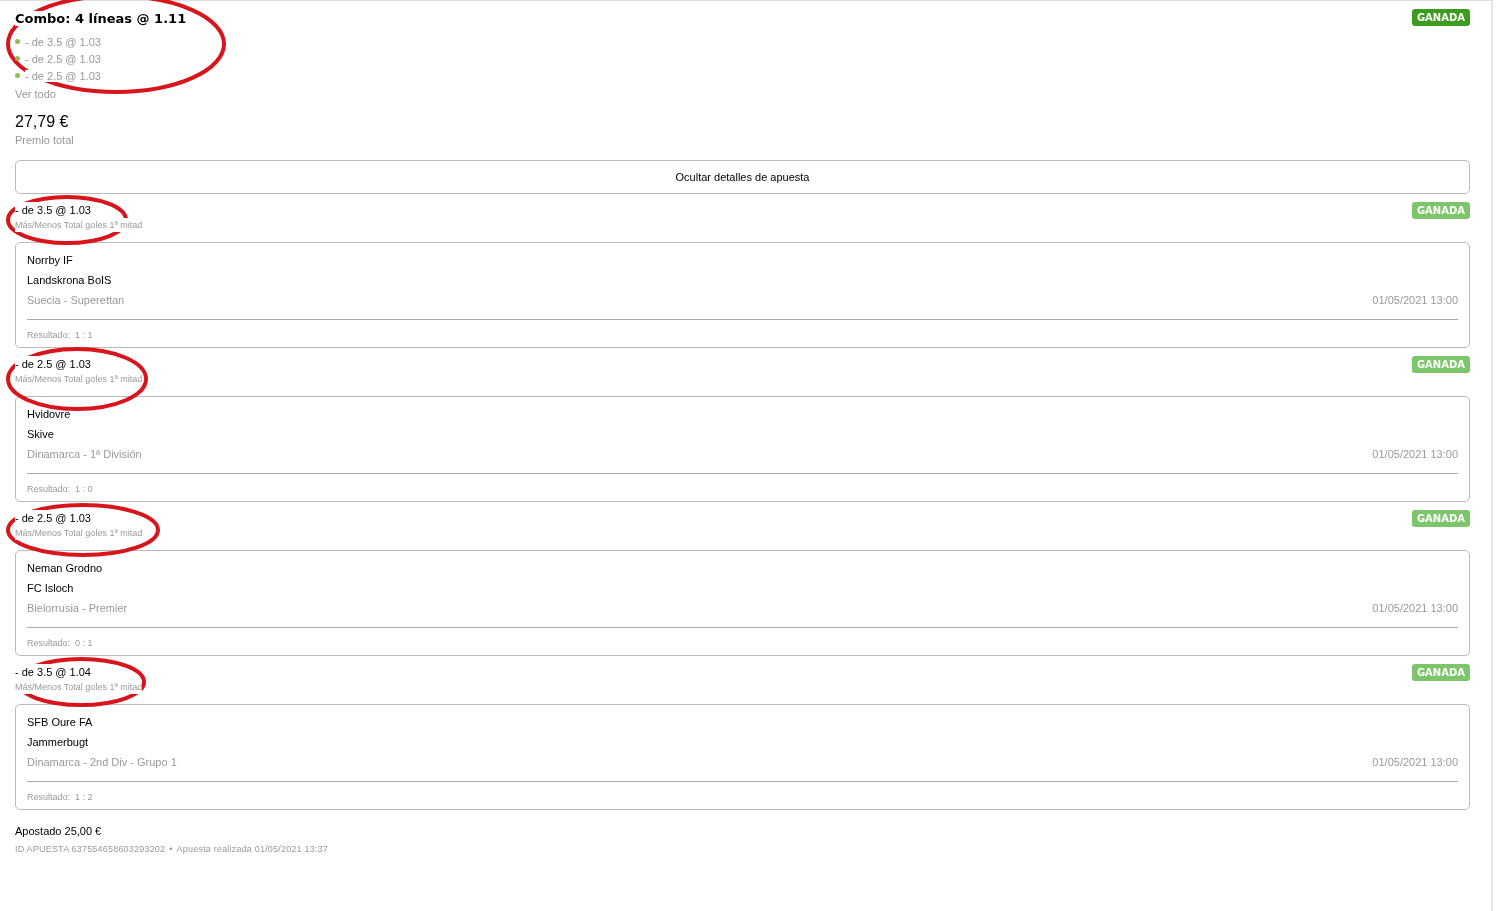 This screenshot has height=911, width=1511. I want to click on prize-label: Premio total, so click(45, 140).